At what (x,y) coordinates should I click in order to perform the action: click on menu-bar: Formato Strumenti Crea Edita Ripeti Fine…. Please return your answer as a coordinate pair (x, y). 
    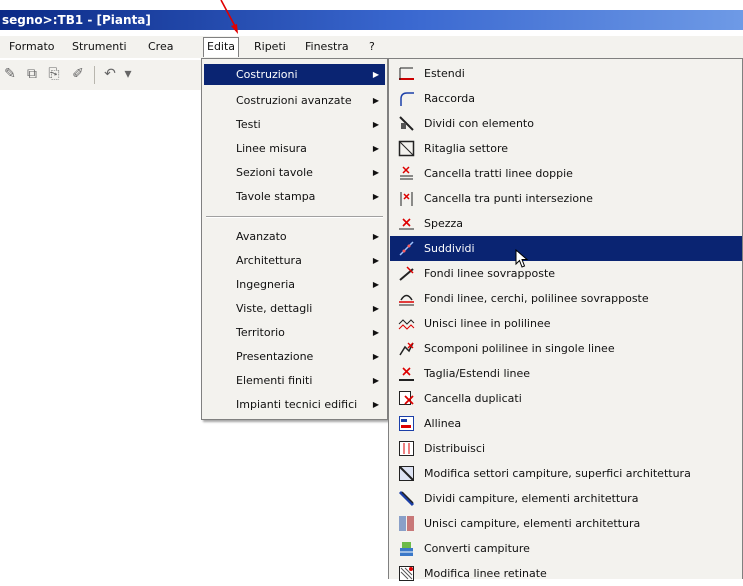
    Looking at the image, I should click on (371, 47).